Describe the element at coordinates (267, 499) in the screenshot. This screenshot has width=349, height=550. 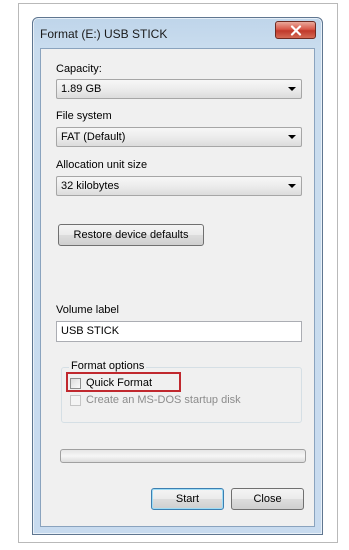
I see `close-button: Close` at that location.